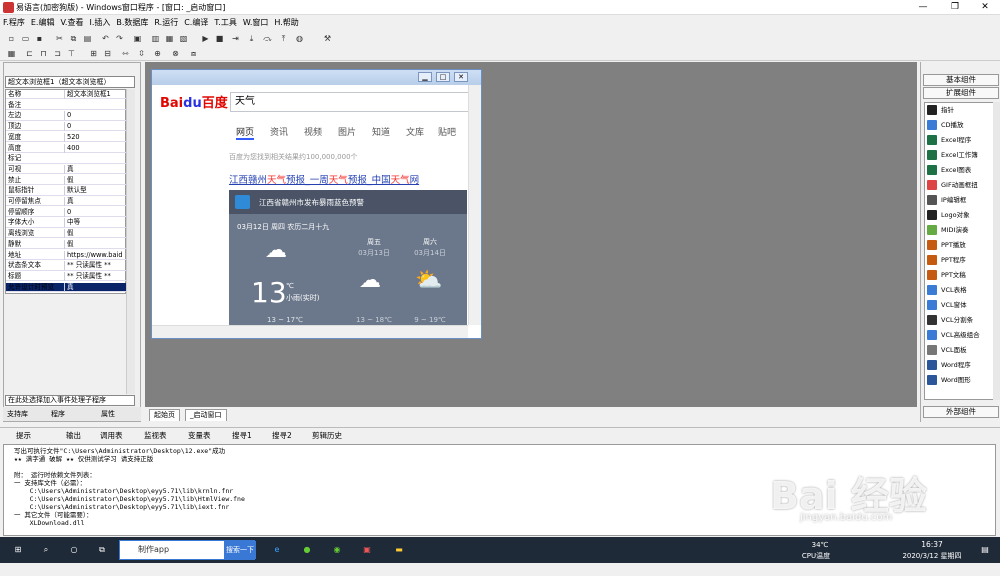 This screenshot has width=1000, height=576. I want to click on tab-variables: 变量表, so click(199, 436).